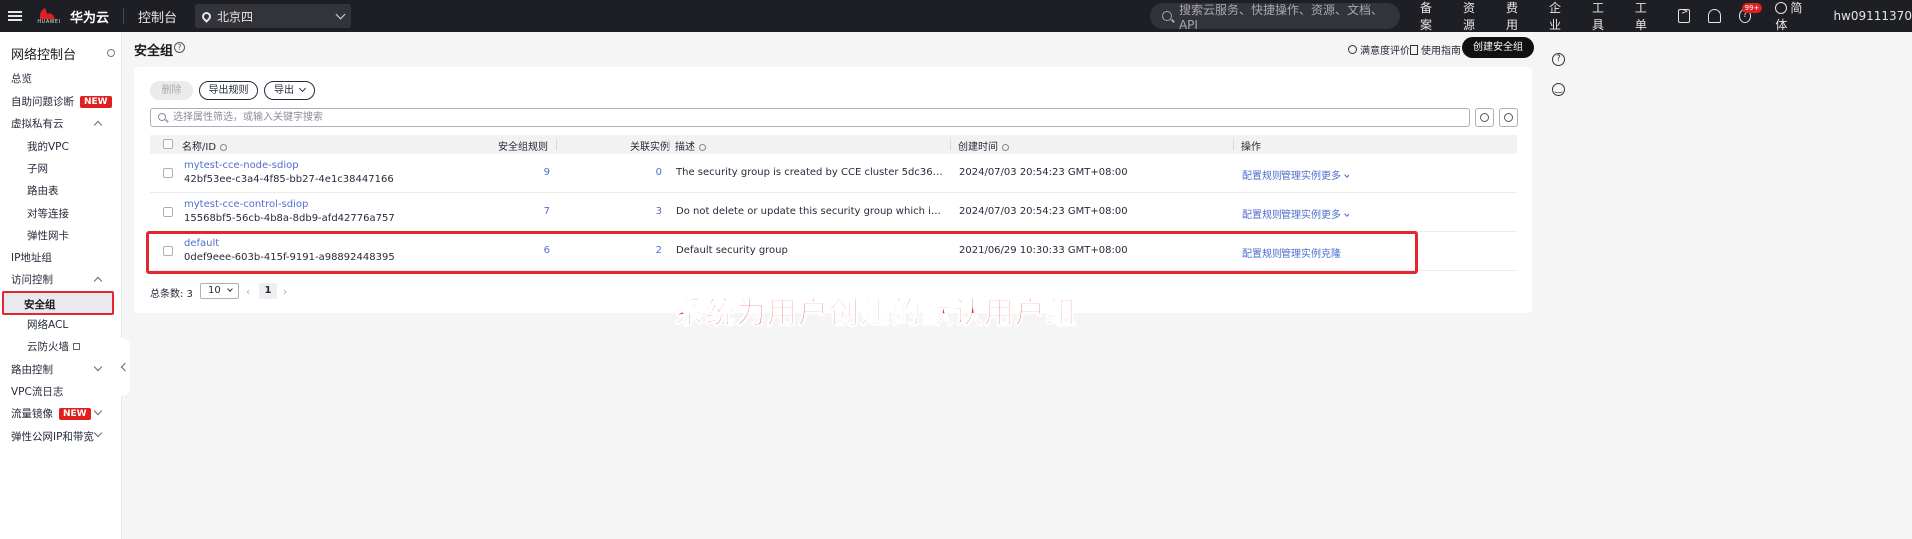  Describe the element at coordinates (1556, 285) in the screenshot. I see `right-rail` at that location.